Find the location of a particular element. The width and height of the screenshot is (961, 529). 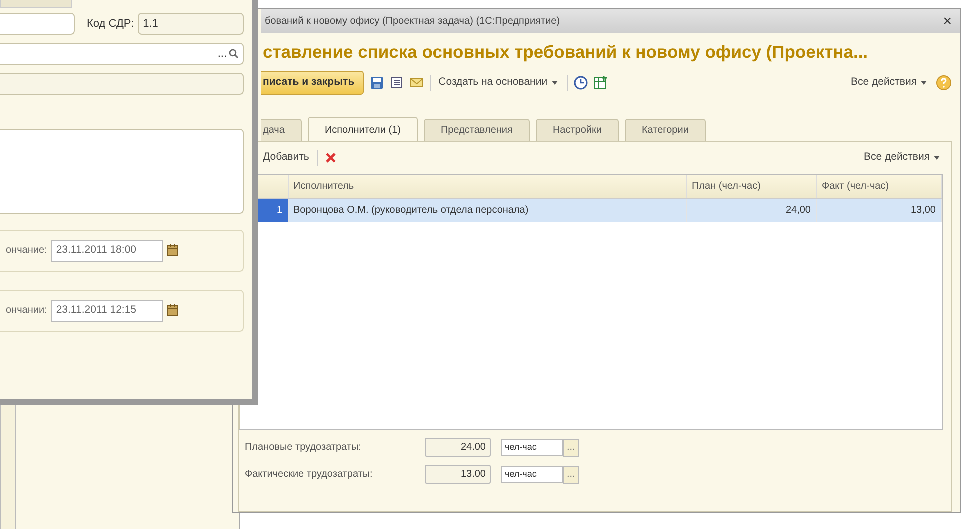

field-label: ончании: is located at coordinates (27, 311).